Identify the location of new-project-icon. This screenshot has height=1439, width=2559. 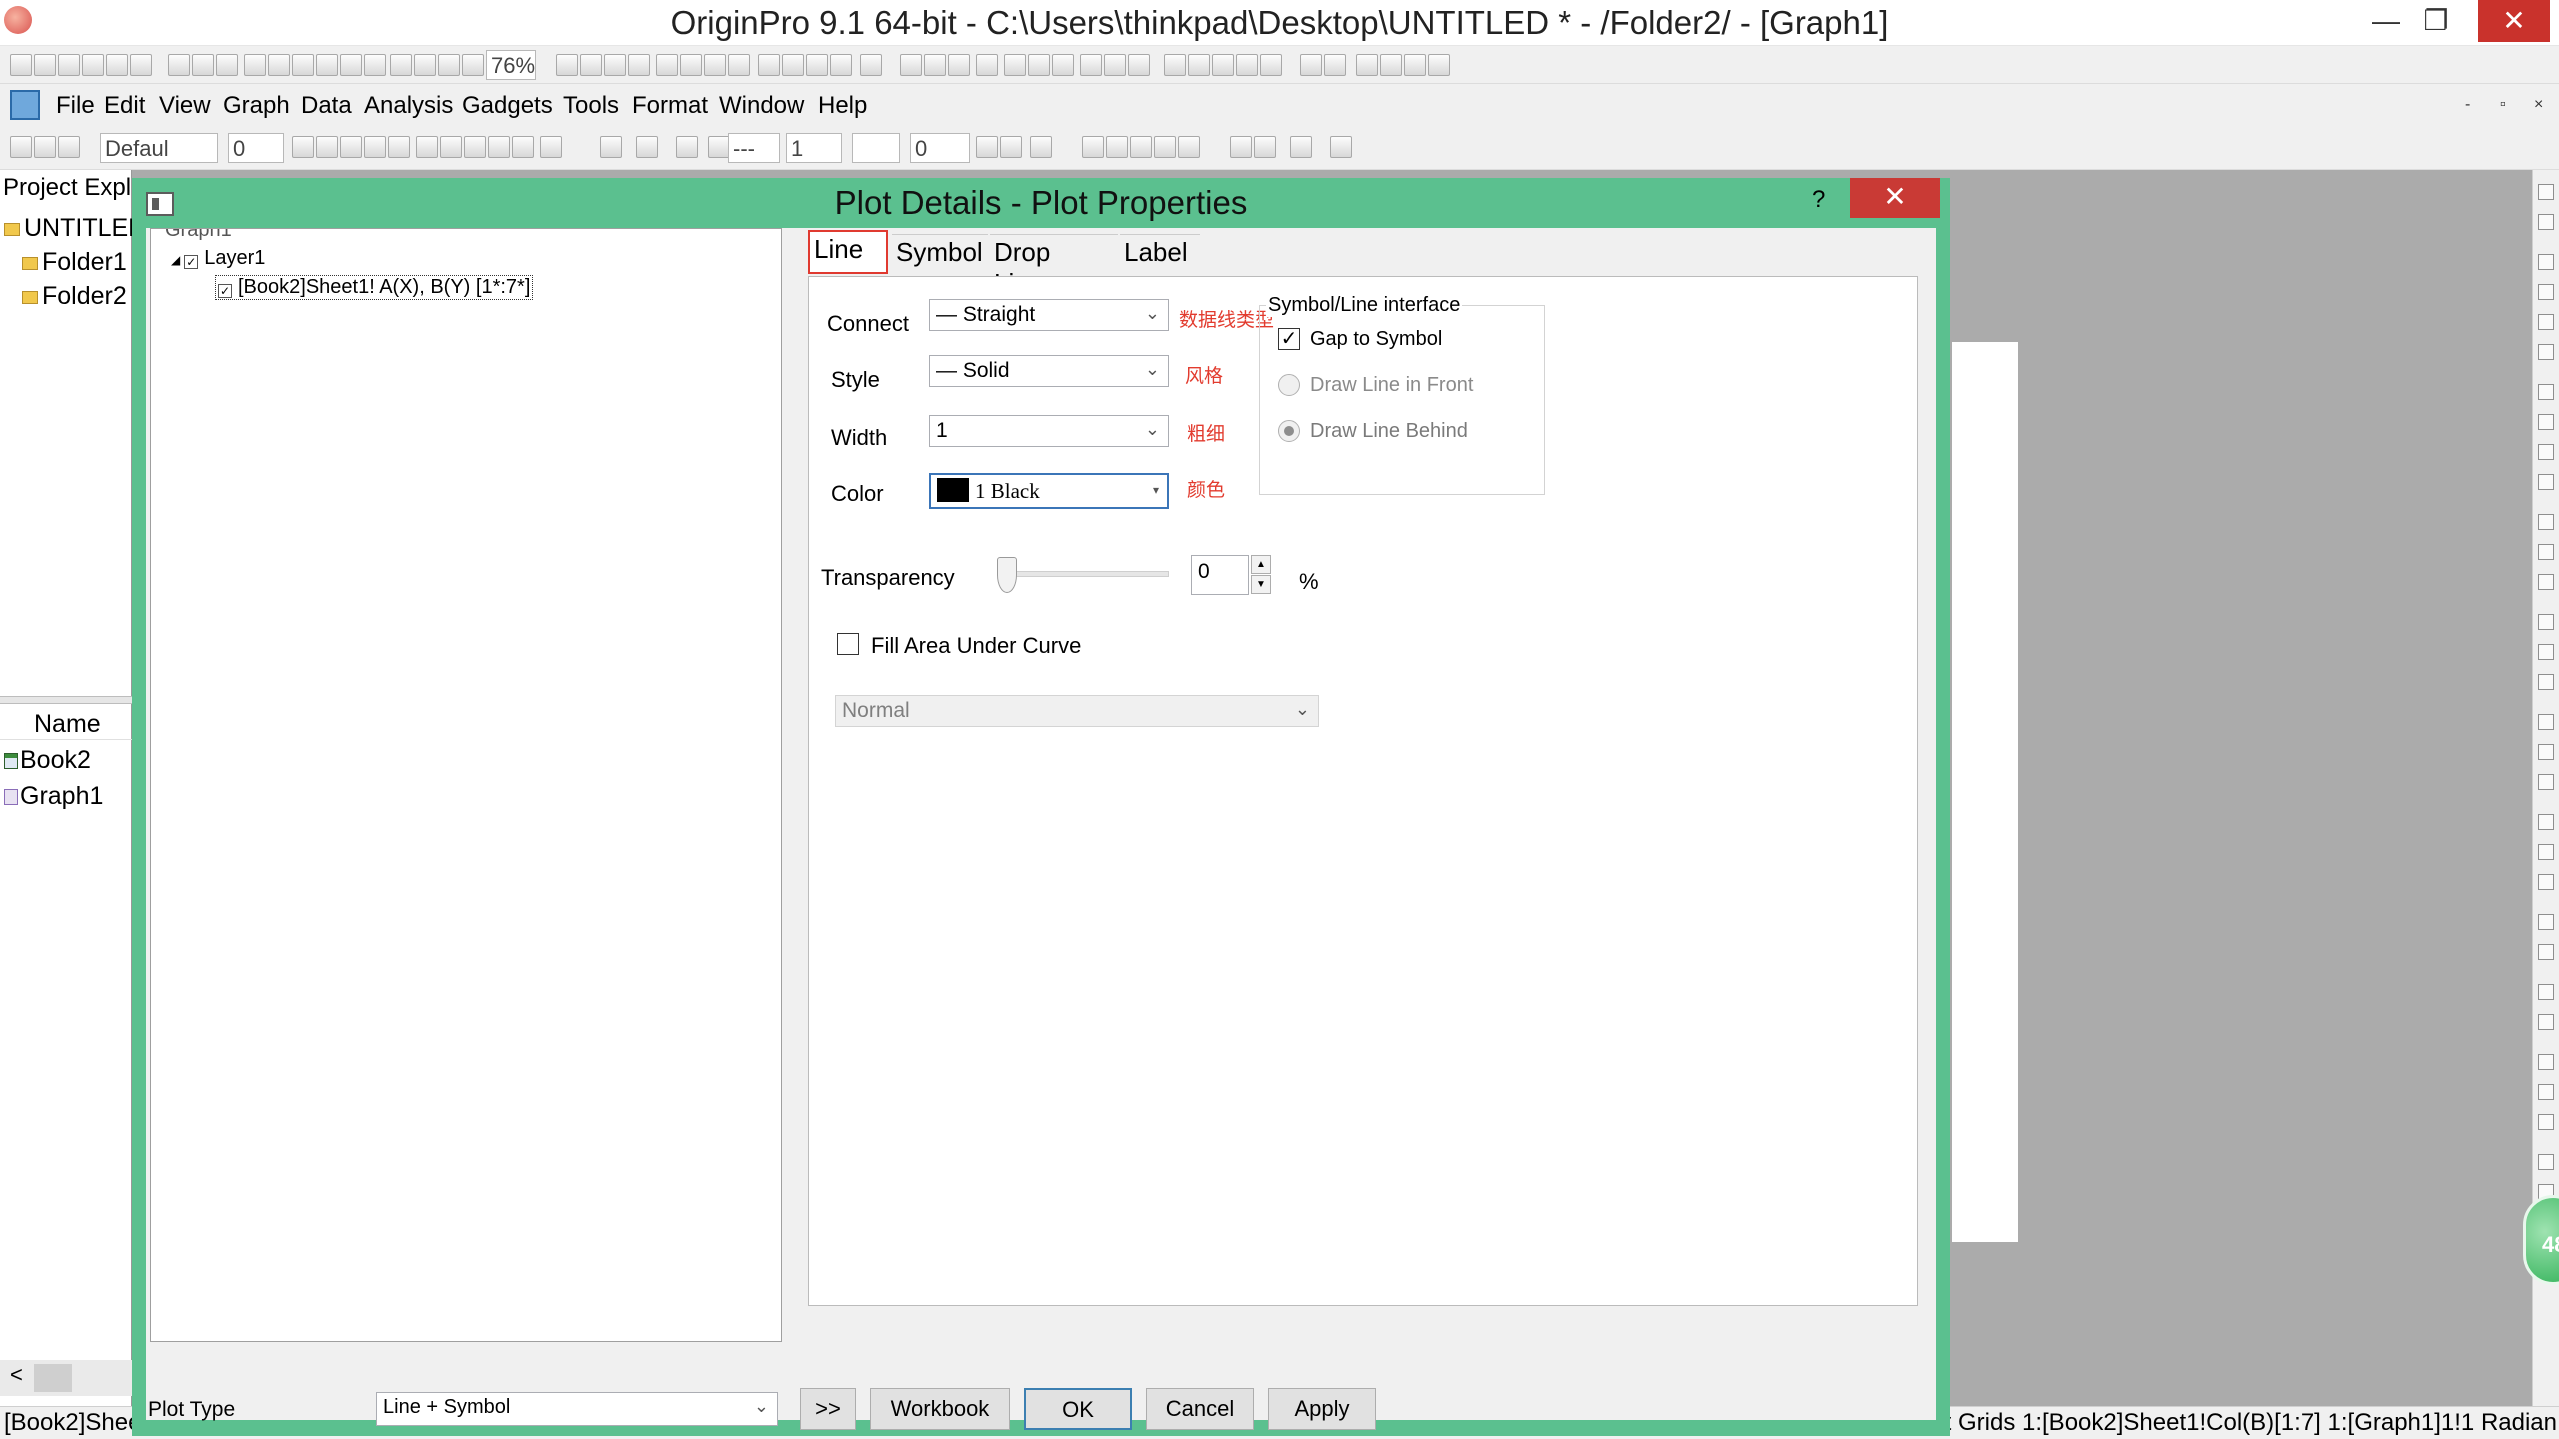
(21, 65).